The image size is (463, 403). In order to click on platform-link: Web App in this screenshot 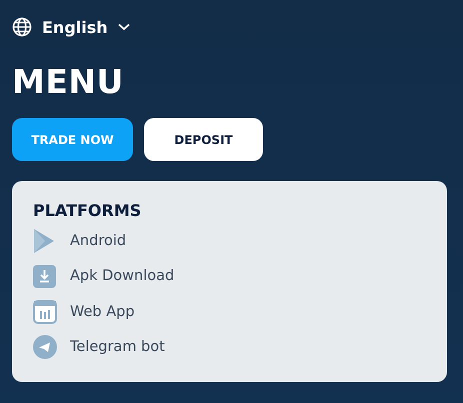, I will do `click(102, 312)`.